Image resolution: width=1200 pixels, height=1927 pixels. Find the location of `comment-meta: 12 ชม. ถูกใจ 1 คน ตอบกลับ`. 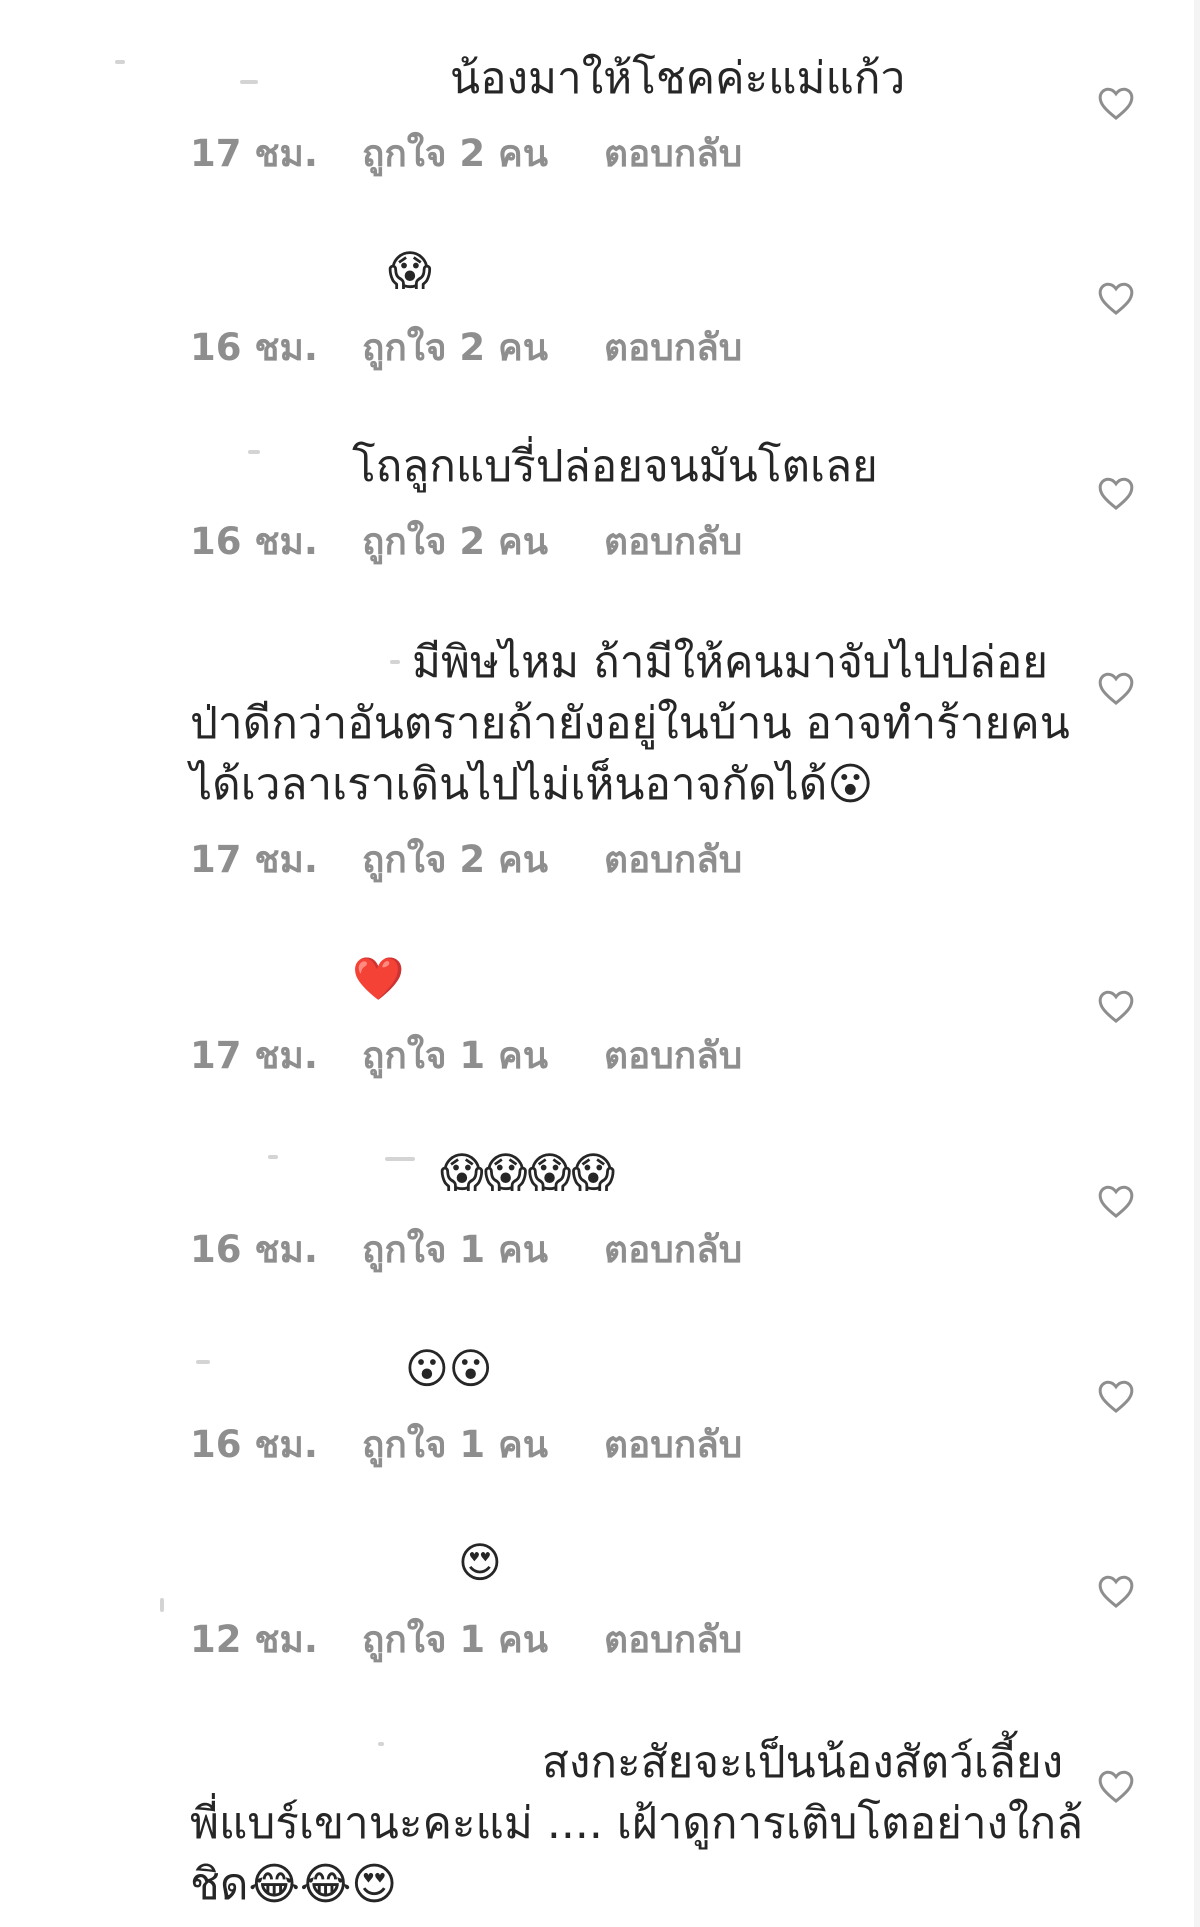

comment-meta: 12 ชม. ถูกใจ 1 คน ตอบกลับ is located at coordinates (466, 1639).